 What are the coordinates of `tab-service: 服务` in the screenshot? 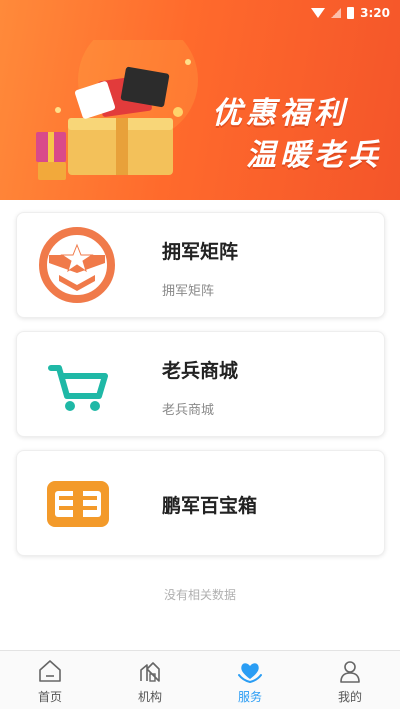 It's located at (250, 680).